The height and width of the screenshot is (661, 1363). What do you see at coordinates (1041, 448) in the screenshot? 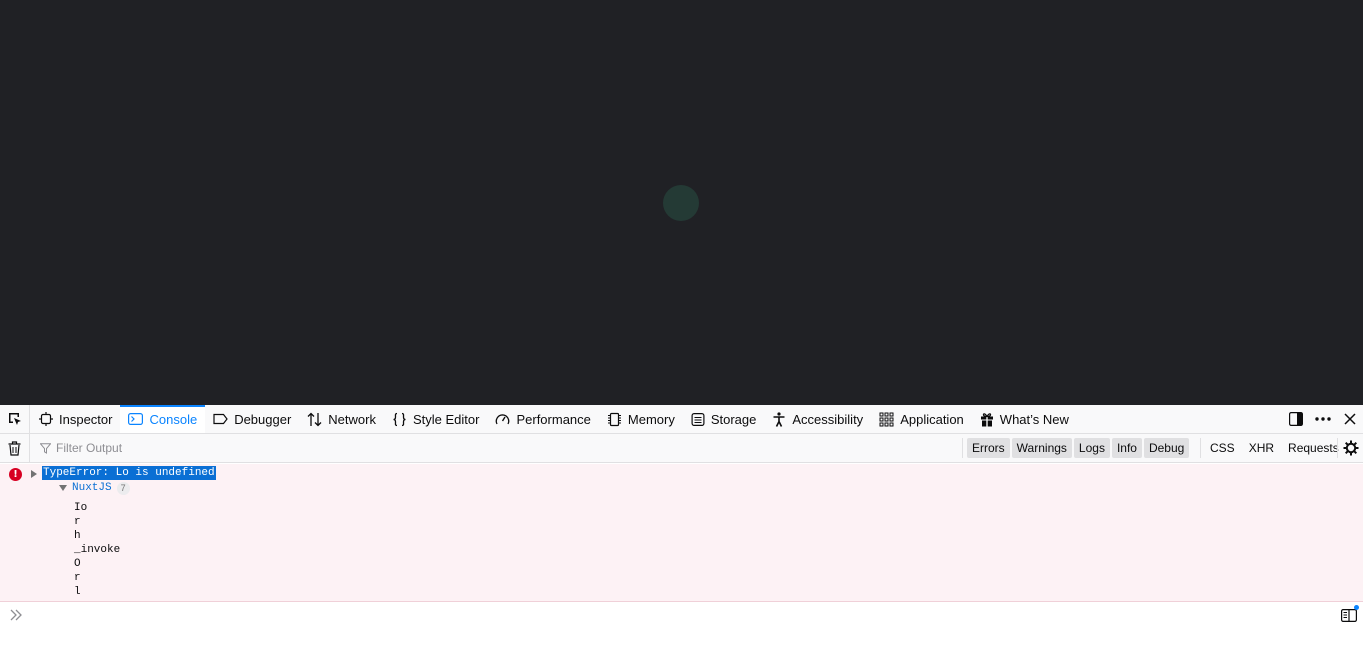
I see `filter-warnings-button: Warnings` at bounding box center [1041, 448].